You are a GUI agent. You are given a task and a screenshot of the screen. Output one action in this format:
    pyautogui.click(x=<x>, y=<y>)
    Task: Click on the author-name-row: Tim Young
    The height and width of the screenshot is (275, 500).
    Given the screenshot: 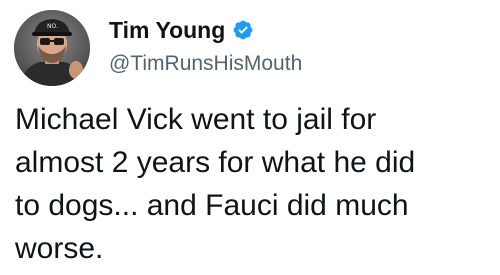 What is the action you would take?
    pyautogui.click(x=181, y=30)
    